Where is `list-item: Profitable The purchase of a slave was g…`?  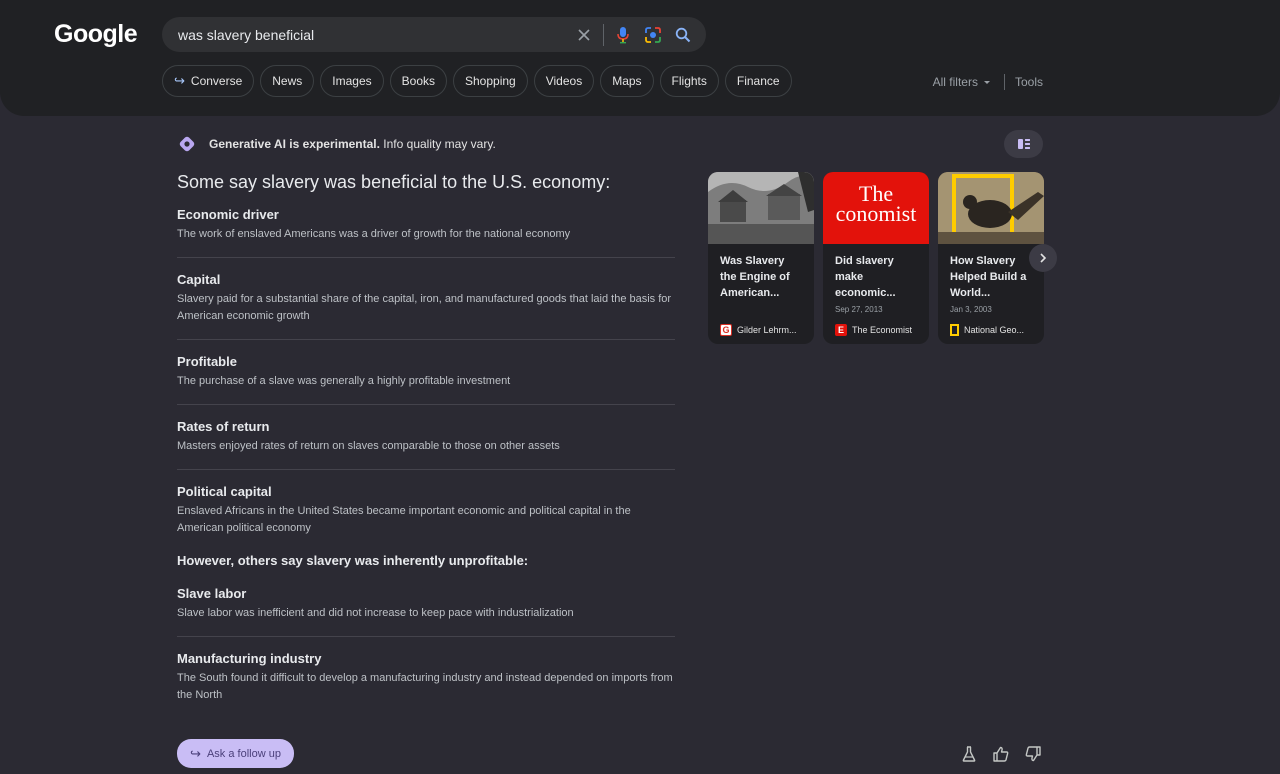
list-item: Profitable The purchase of a slave was g… is located at coordinates (426, 379).